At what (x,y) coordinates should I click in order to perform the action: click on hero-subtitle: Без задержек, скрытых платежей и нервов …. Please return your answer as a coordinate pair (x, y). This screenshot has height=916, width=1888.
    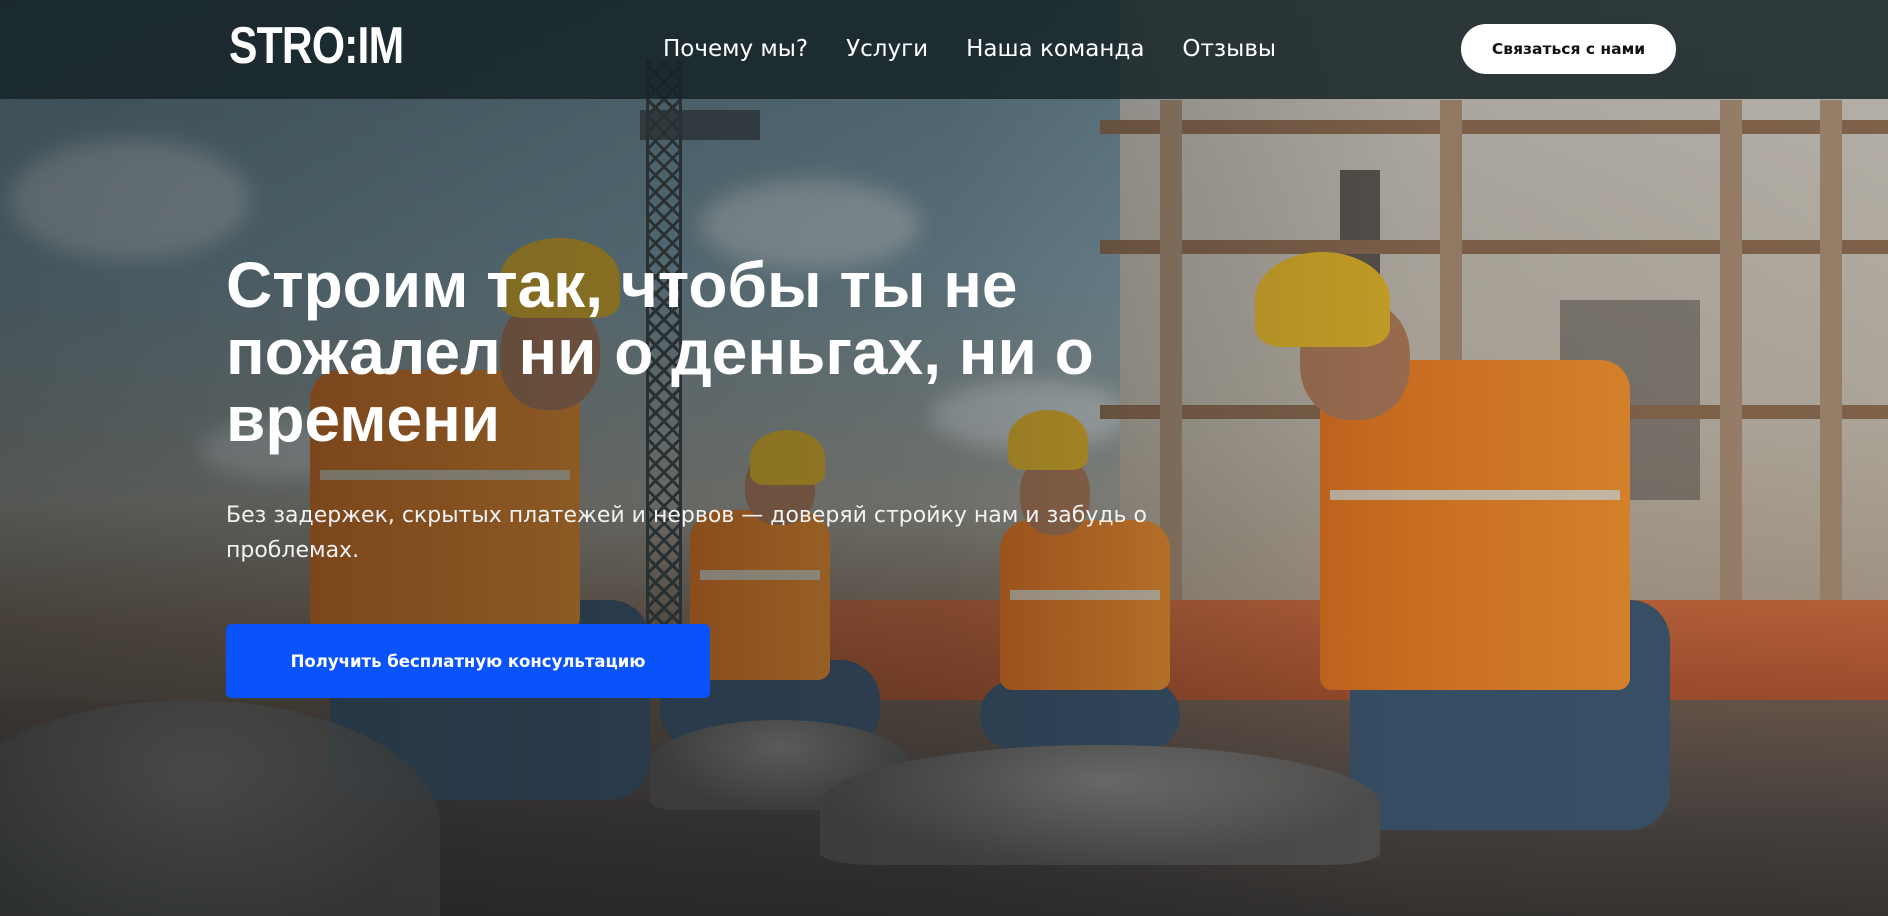
    Looking at the image, I should click on (686, 533).